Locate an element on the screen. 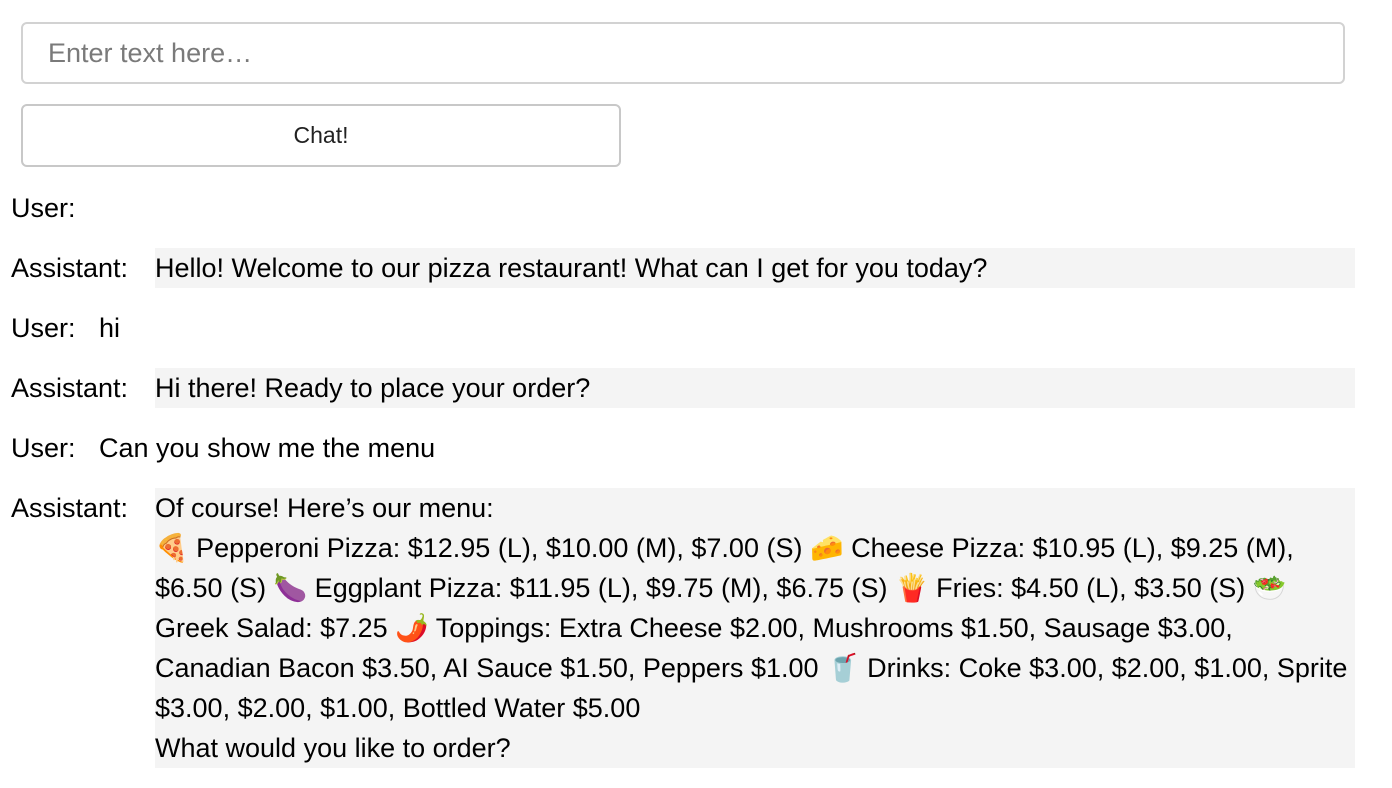  chat-text-input is located at coordinates (683, 53).